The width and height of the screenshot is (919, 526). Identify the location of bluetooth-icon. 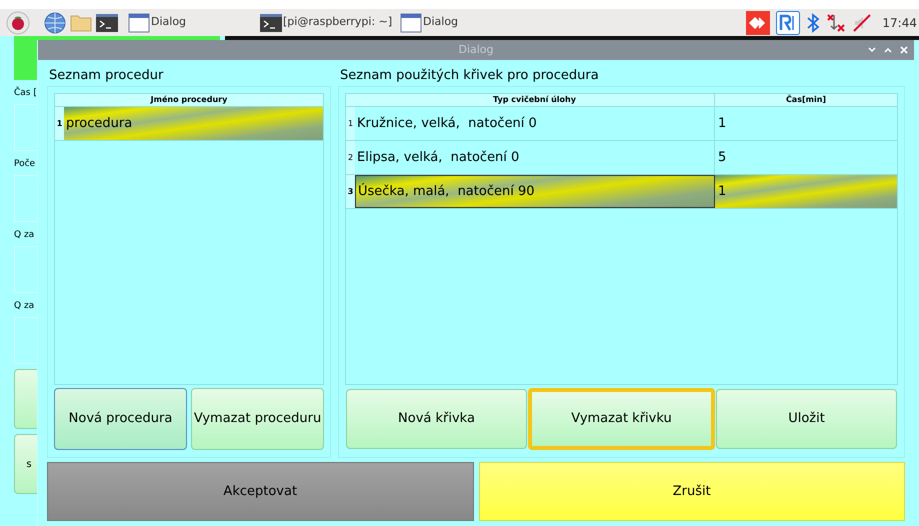
(813, 22).